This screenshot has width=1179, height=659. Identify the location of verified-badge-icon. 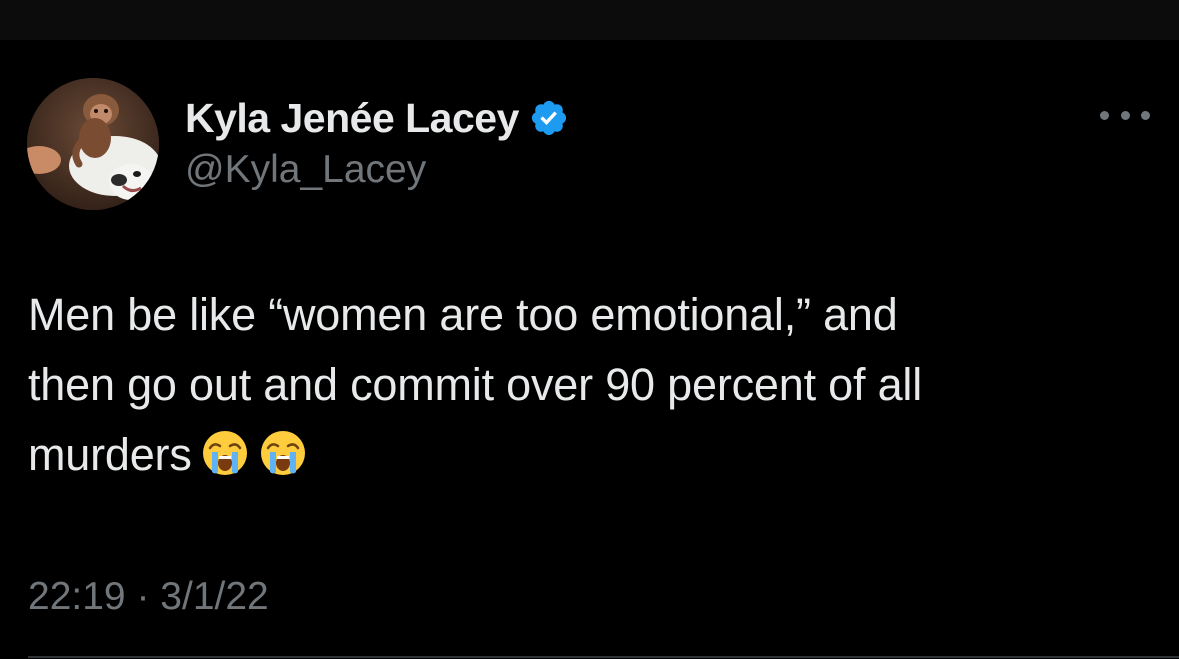
(549, 118).